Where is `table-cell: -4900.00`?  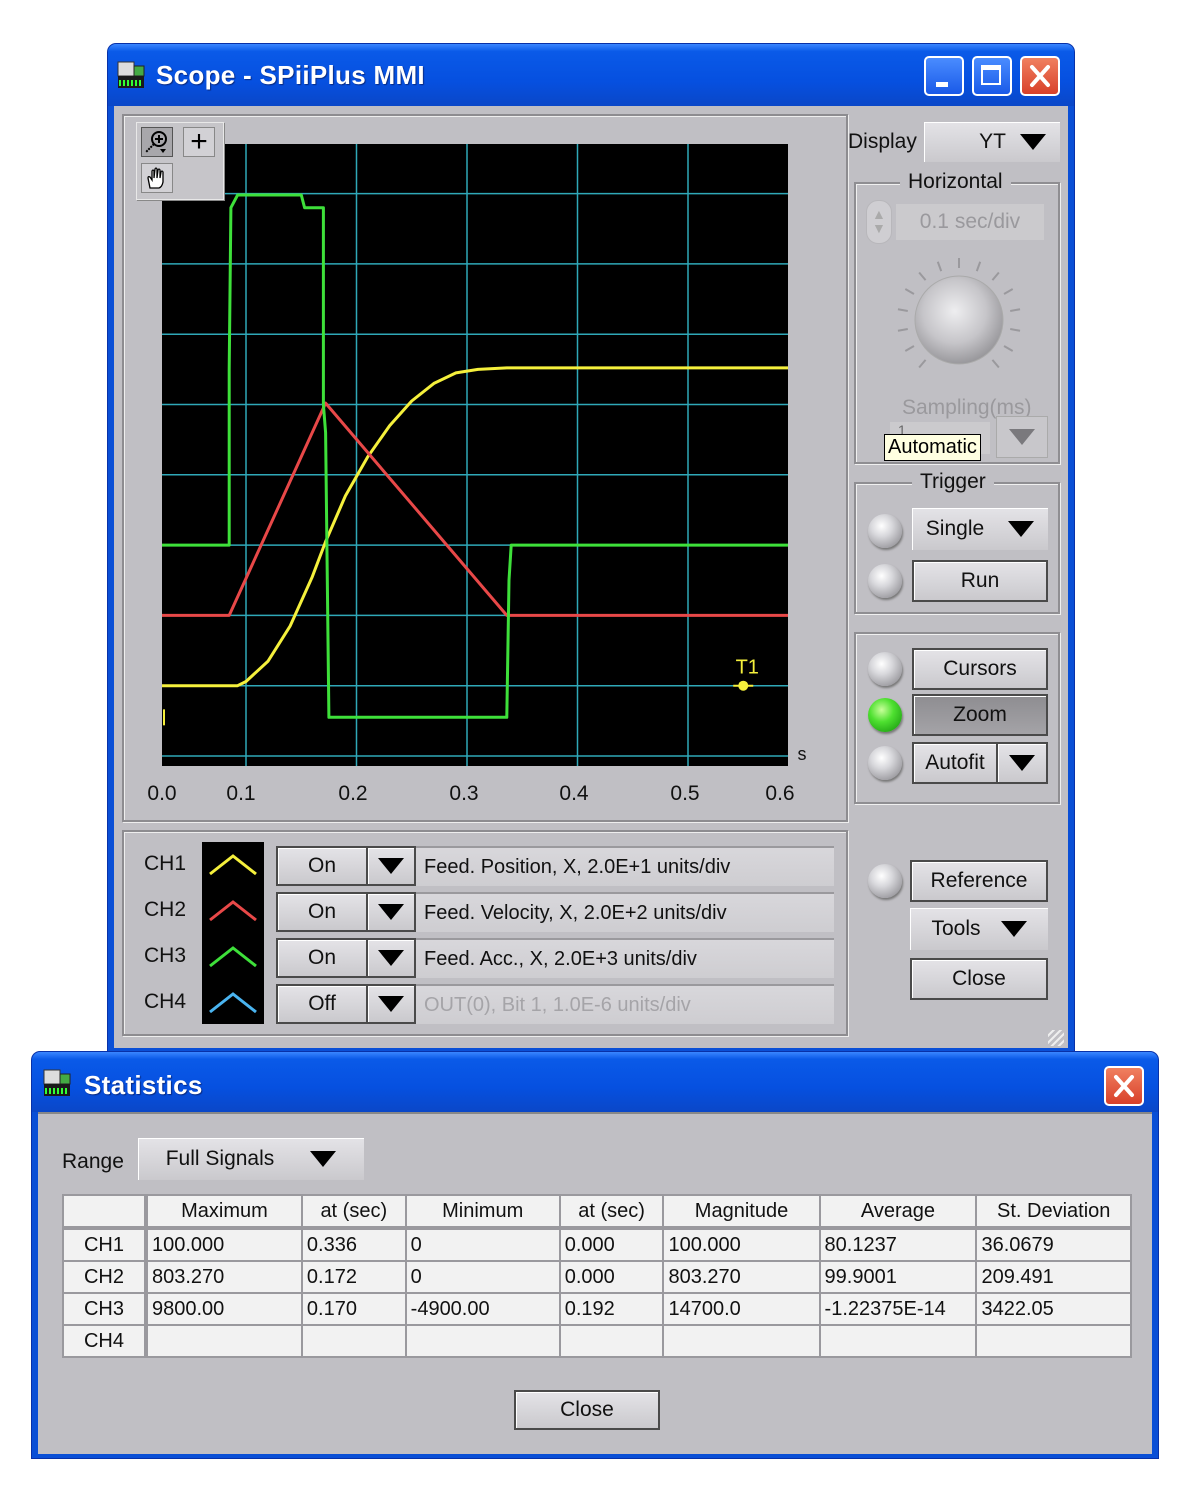
table-cell: -4900.00 is located at coordinates (482, 1309).